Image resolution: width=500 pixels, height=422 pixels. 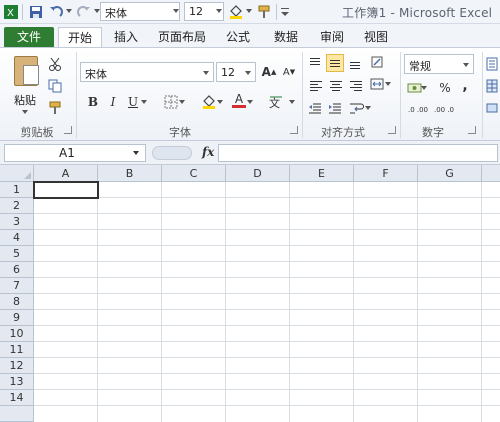 What do you see at coordinates (277, 102) in the screenshot?
I see `phonetic-icon: 文` at bounding box center [277, 102].